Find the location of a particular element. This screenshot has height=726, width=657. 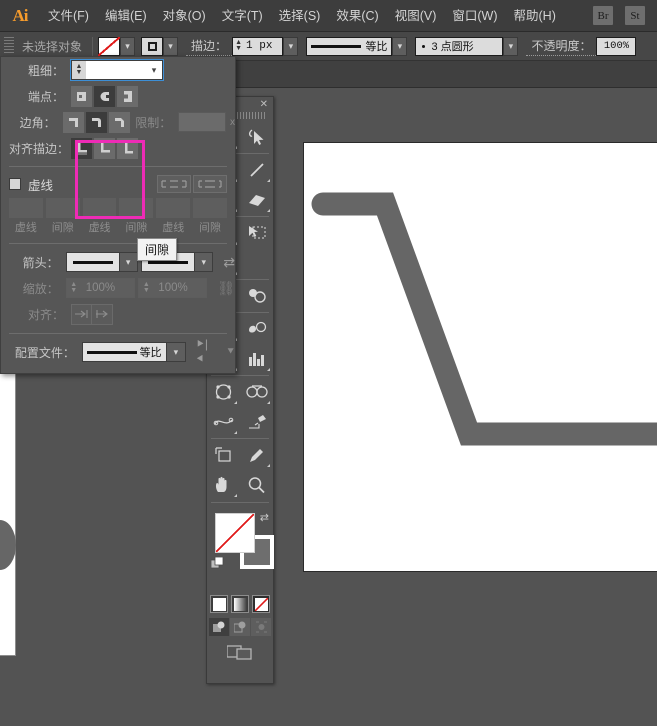

brush-definition-select: 3 点圆形 is located at coordinates (459, 46).